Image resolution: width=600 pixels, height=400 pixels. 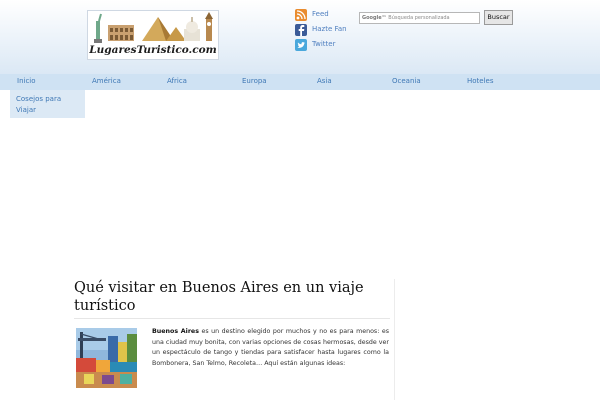 What do you see at coordinates (406, 81) in the screenshot?
I see `nav-item-oceania: Oceania` at bounding box center [406, 81].